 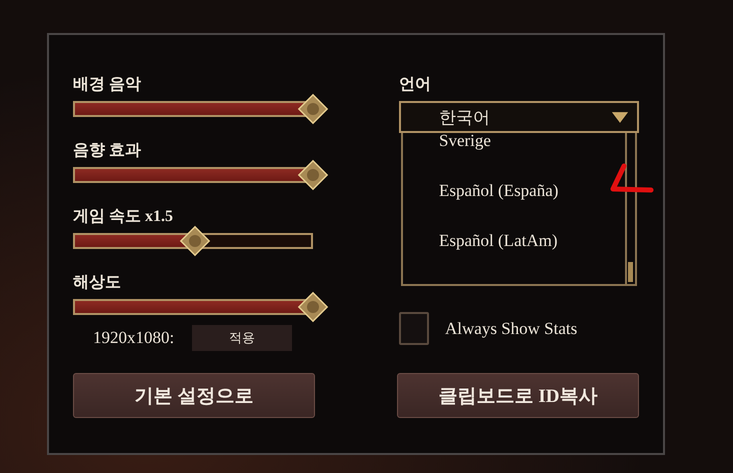 What do you see at coordinates (620, 117) in the screenshot?
I see `caret-icon` at bounding box center [620, 117].